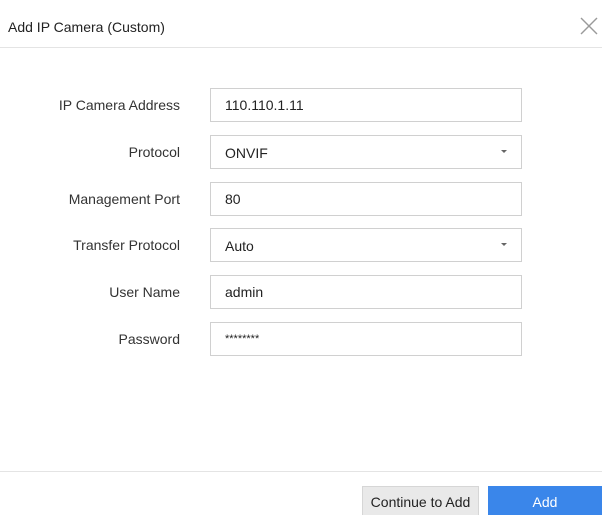 The height and width of the screenshot is (515, 602). Describe the element at coordinates (301, 493) in the screenshot. I see `dialog-footer: Continue to Add Add` at that location.